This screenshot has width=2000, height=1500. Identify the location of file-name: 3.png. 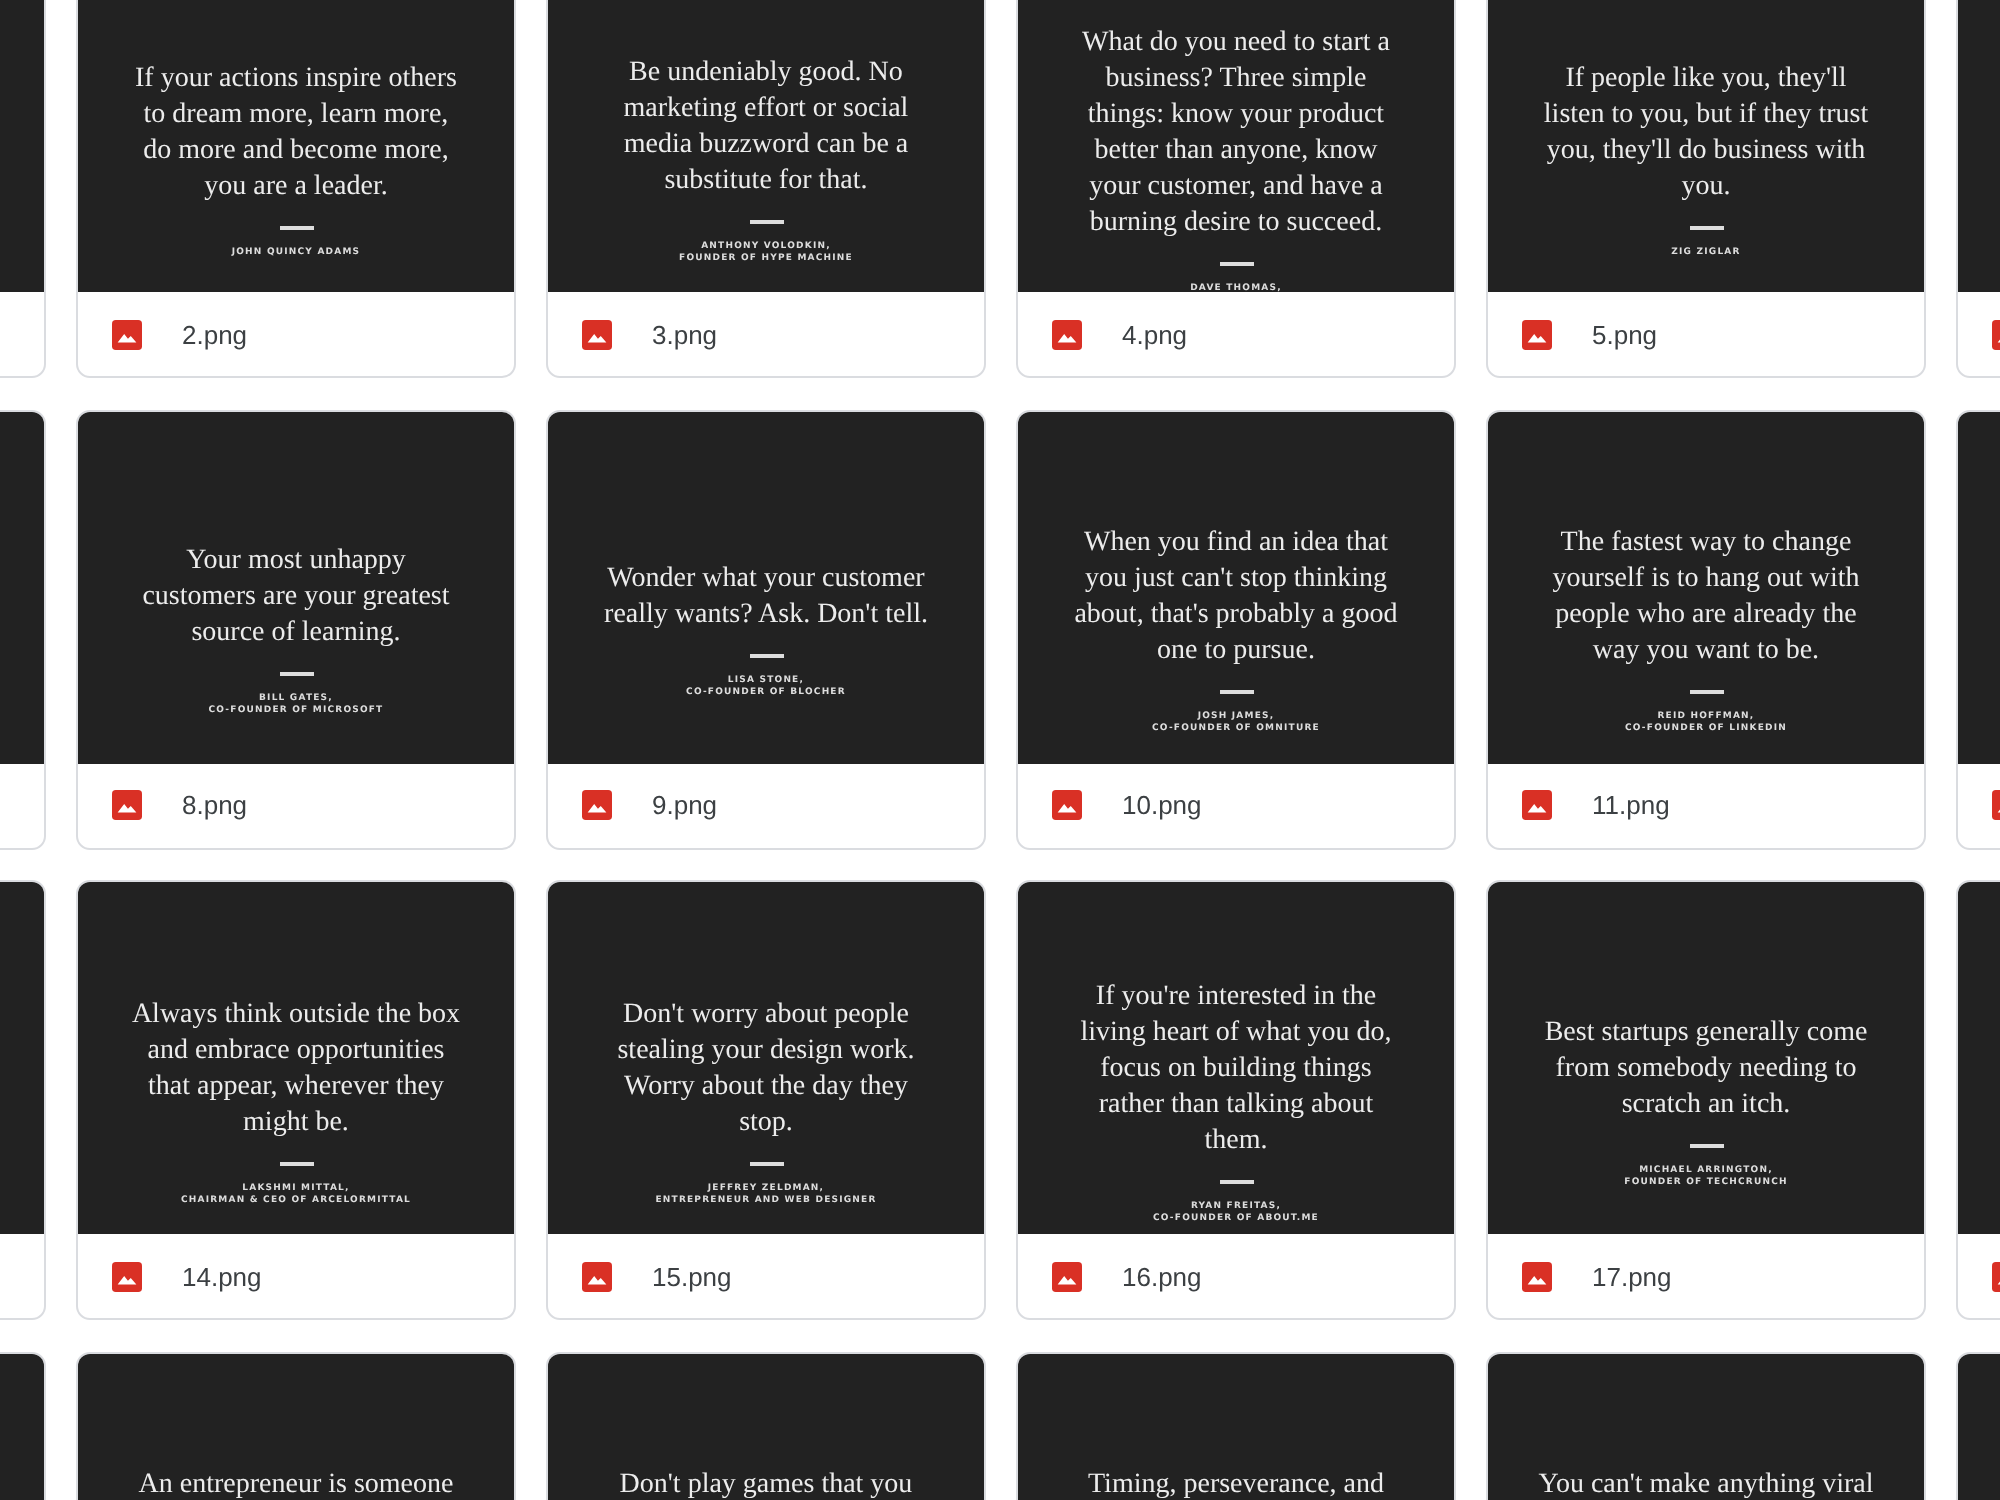
(685, 334).